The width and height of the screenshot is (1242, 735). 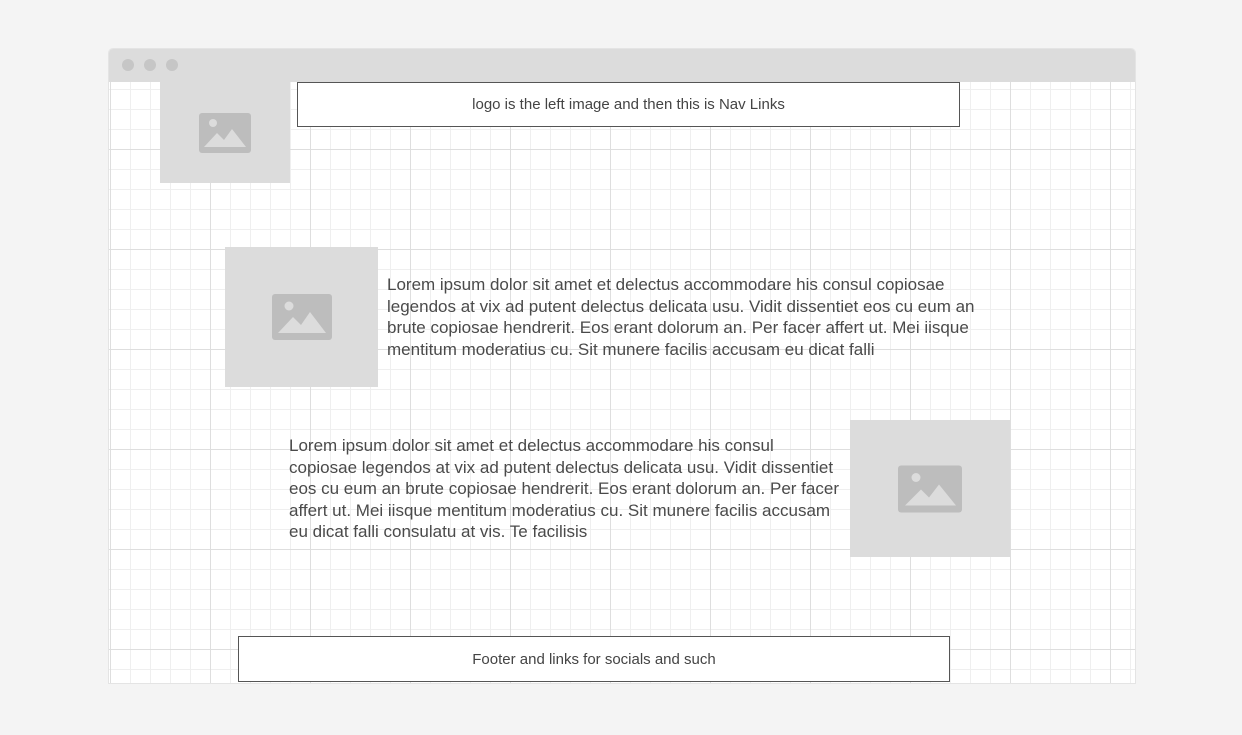 I want to click on footer-label: Footer and links for socials and such, so click(x=594, y=659).